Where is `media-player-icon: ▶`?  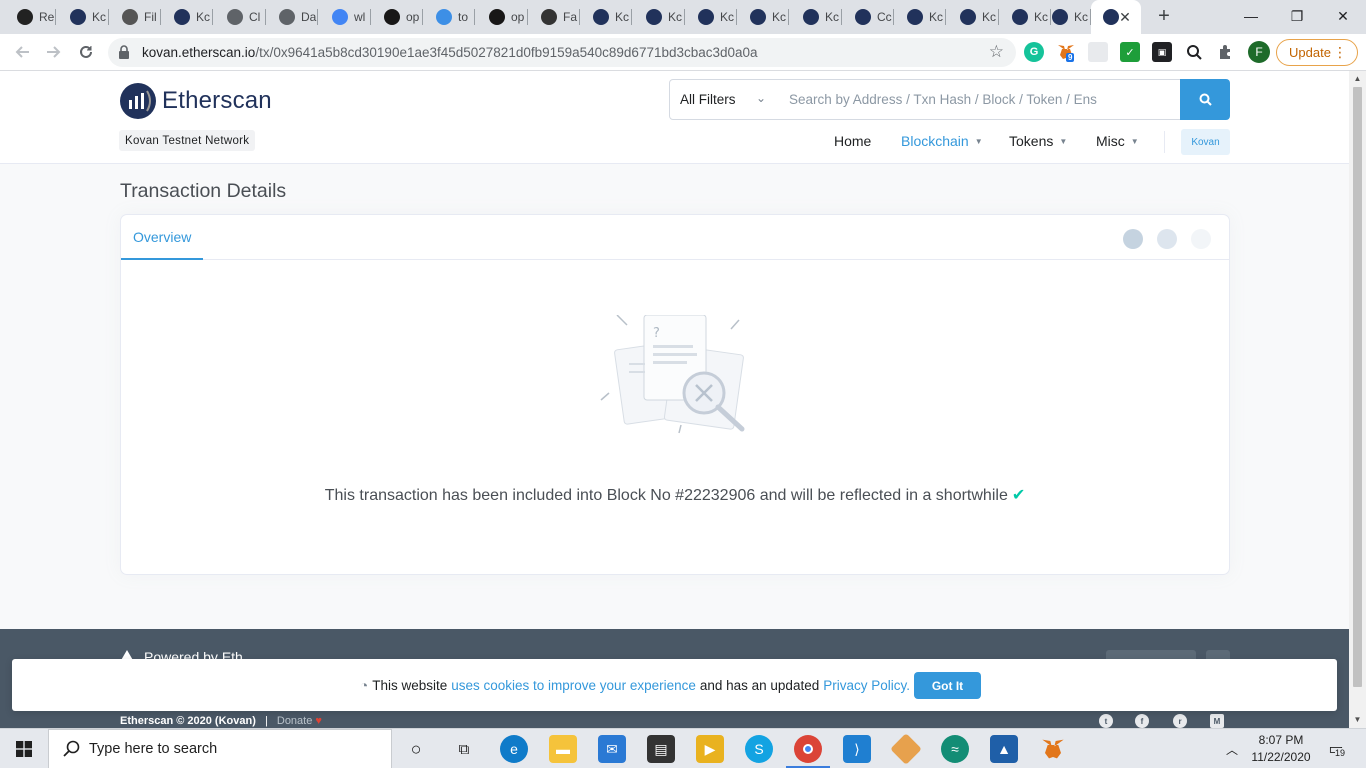
media-player-icon: ▶ is located at coordinates (710, 749).